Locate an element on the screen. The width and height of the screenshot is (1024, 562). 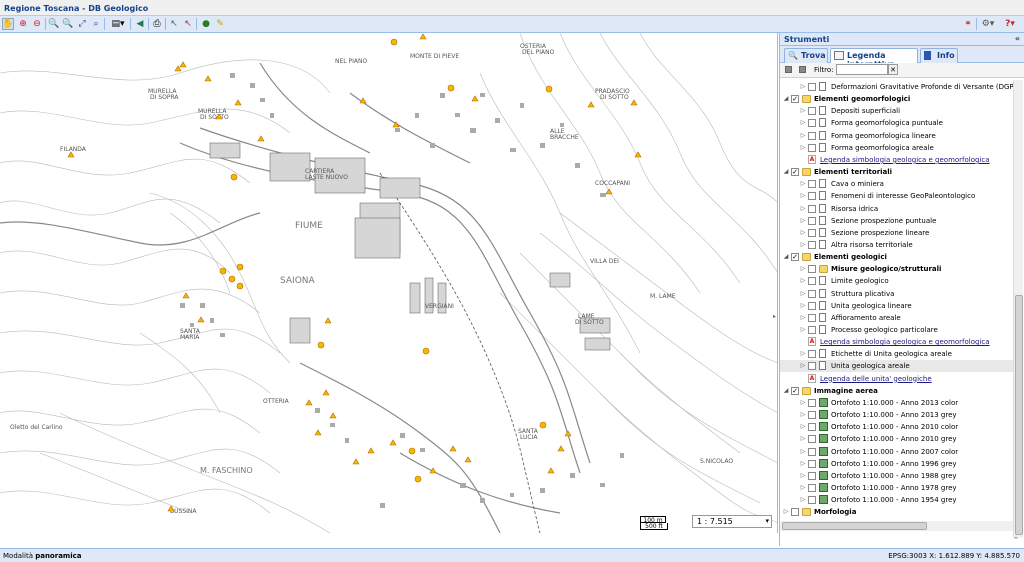
legend-tree-item: ▷ Fenomeni di interesse GeoPaleontologico is located at coordinates (896, 196).